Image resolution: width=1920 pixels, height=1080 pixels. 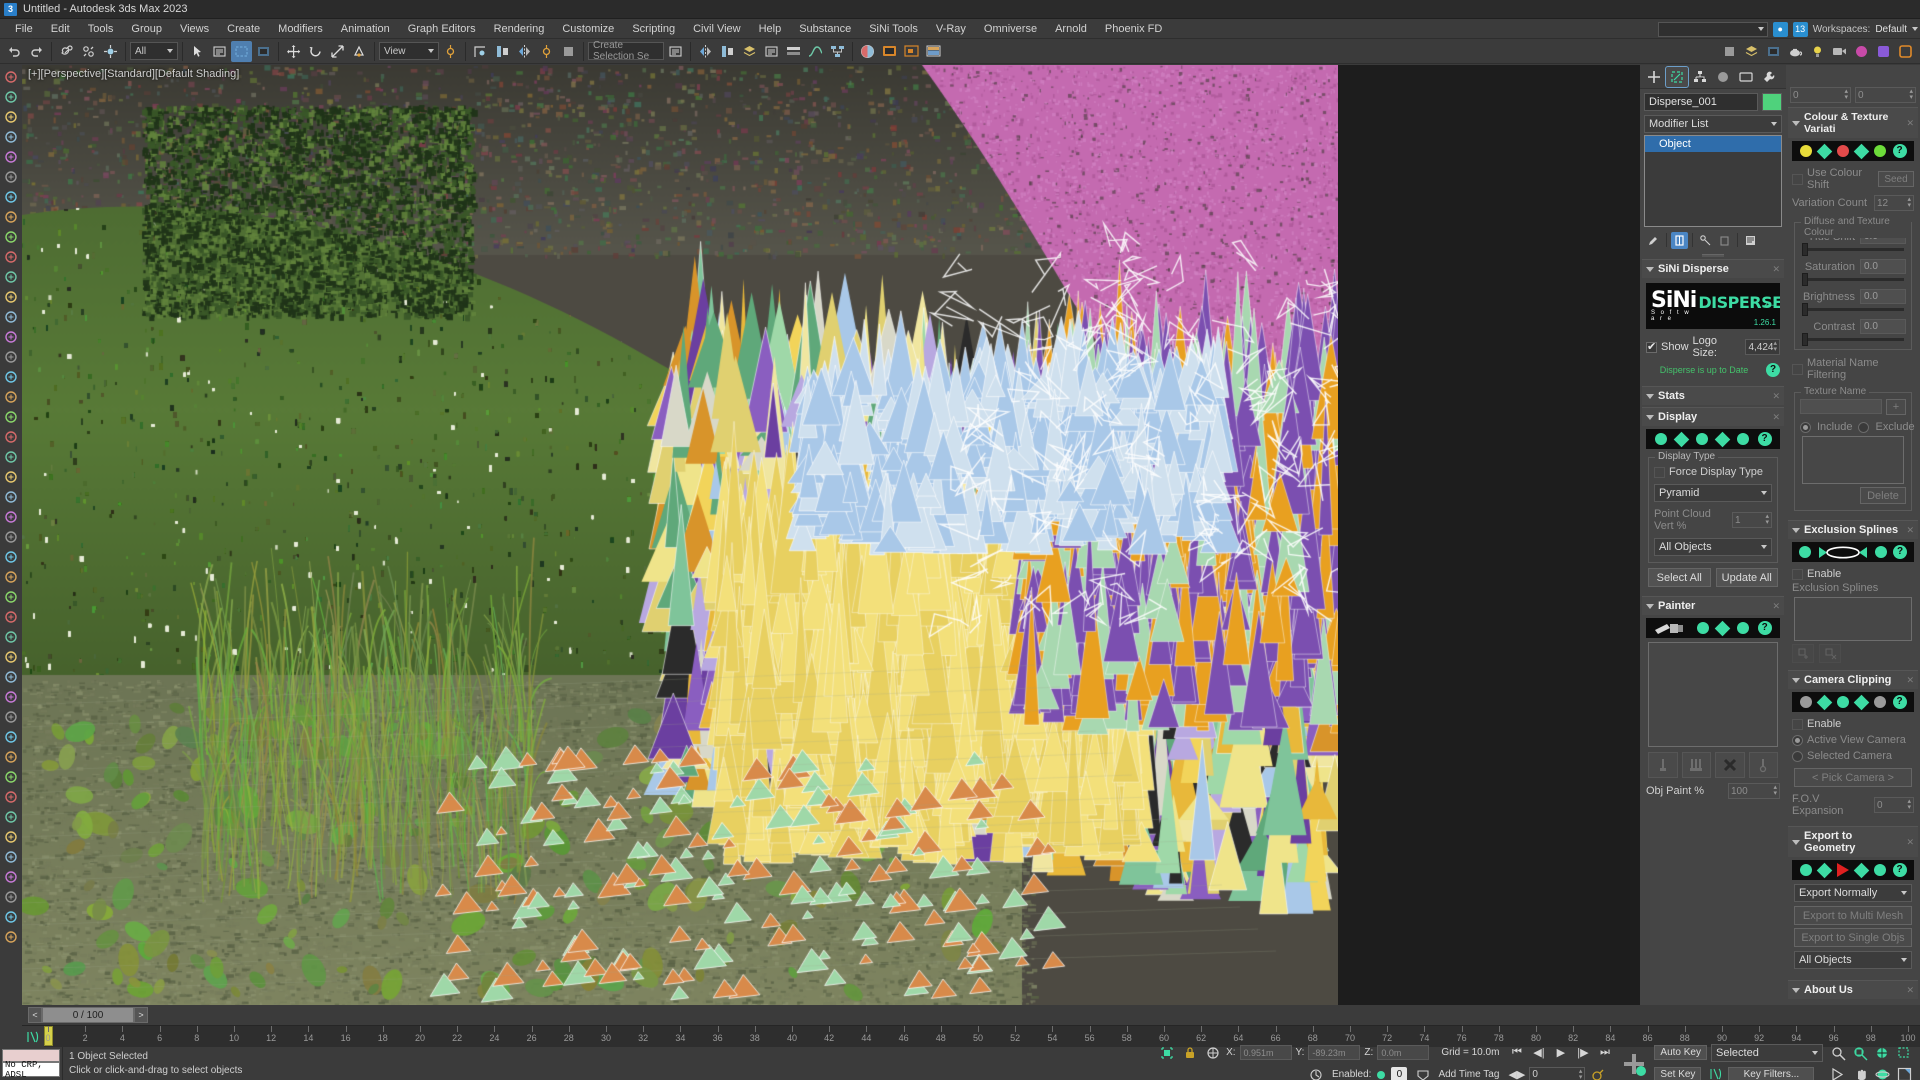 I want to click on maximize-viewport-icon, so click(x=1904, y=1072).